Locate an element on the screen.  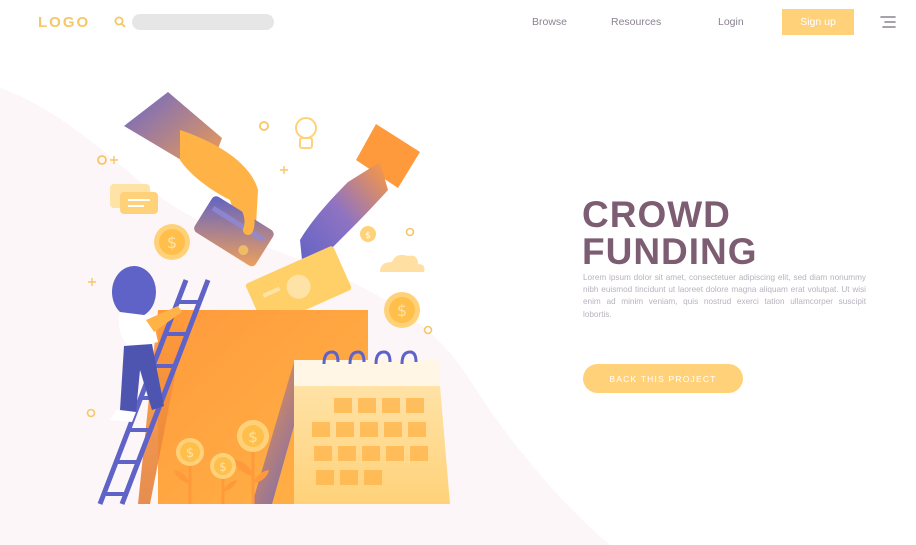
logo: LOGO is located at coordinates (64, 22).